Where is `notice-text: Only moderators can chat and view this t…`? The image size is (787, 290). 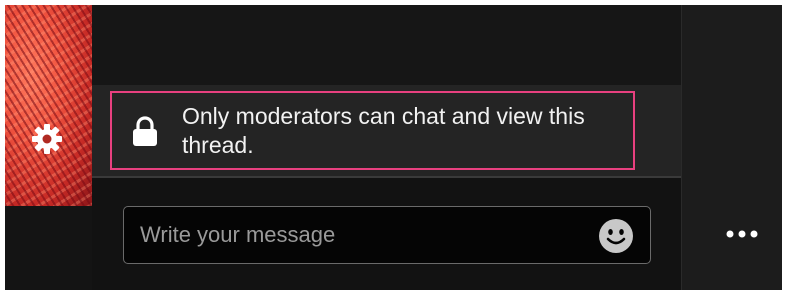 notice-text: Only moderators can chat and view this t… is located at coordinates (383, 130).